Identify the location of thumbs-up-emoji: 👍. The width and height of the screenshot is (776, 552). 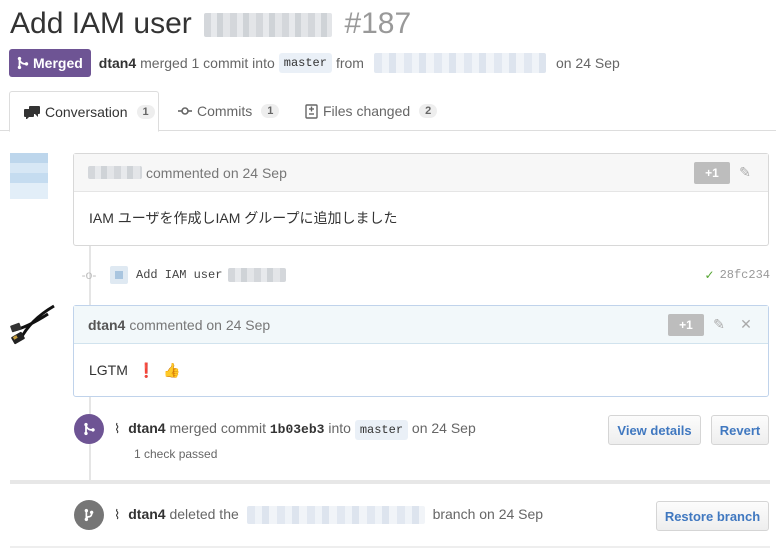
(172, 370).